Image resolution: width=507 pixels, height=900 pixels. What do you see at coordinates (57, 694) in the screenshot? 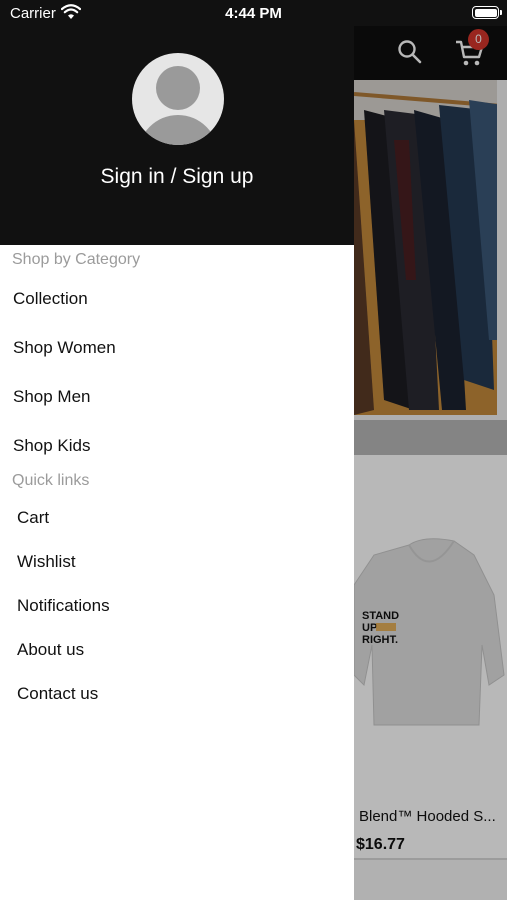
I see `menu-item-contact-us: Contact us` at bounding box center [57, 694].